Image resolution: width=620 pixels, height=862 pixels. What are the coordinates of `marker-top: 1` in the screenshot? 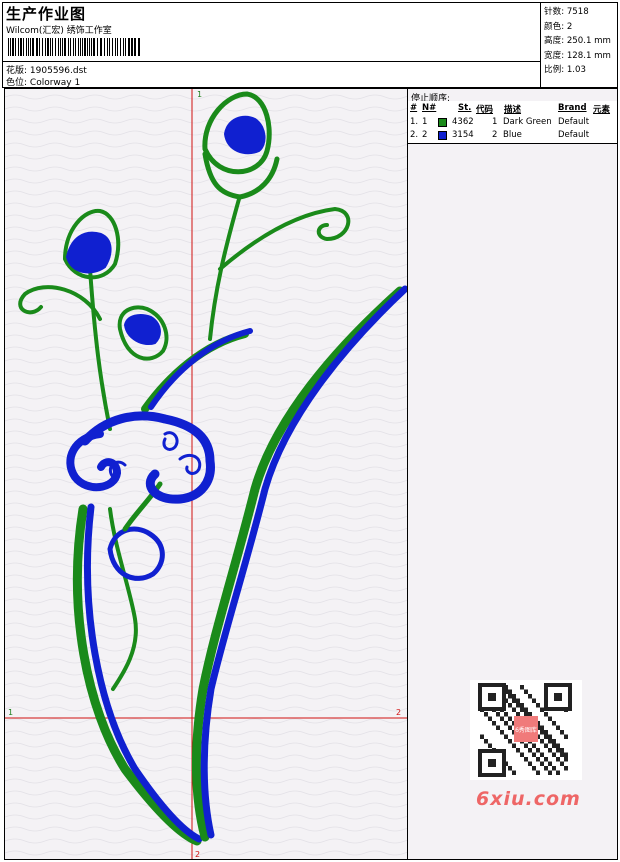 It's located at (199, 94).